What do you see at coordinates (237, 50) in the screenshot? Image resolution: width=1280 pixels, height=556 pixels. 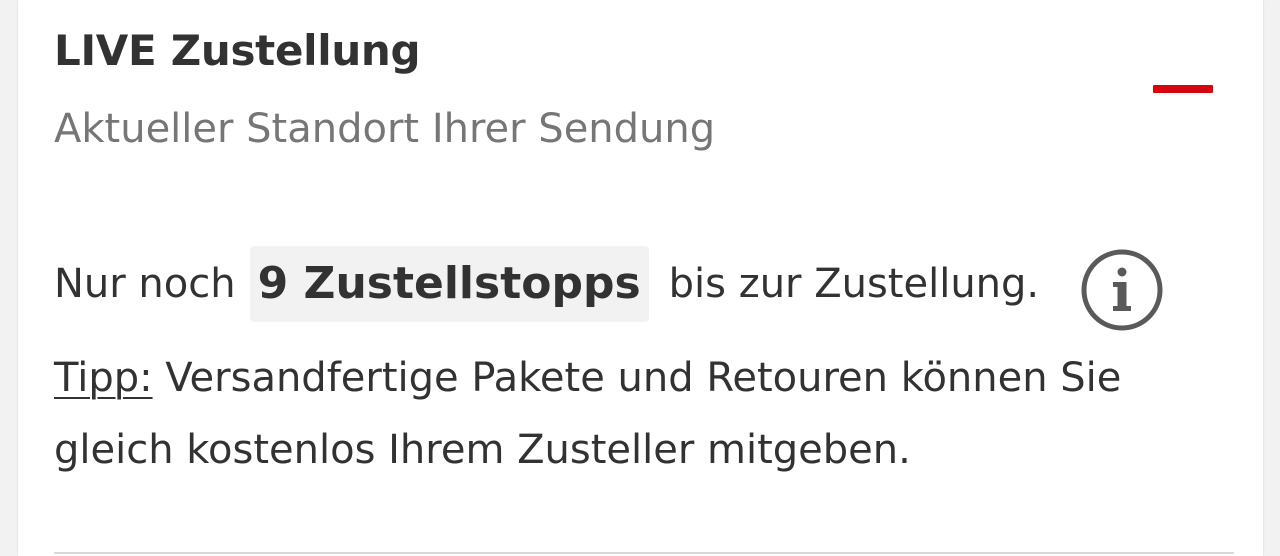 I see `card-title: LIVE Zustellung` at bounding box center [237, 50].